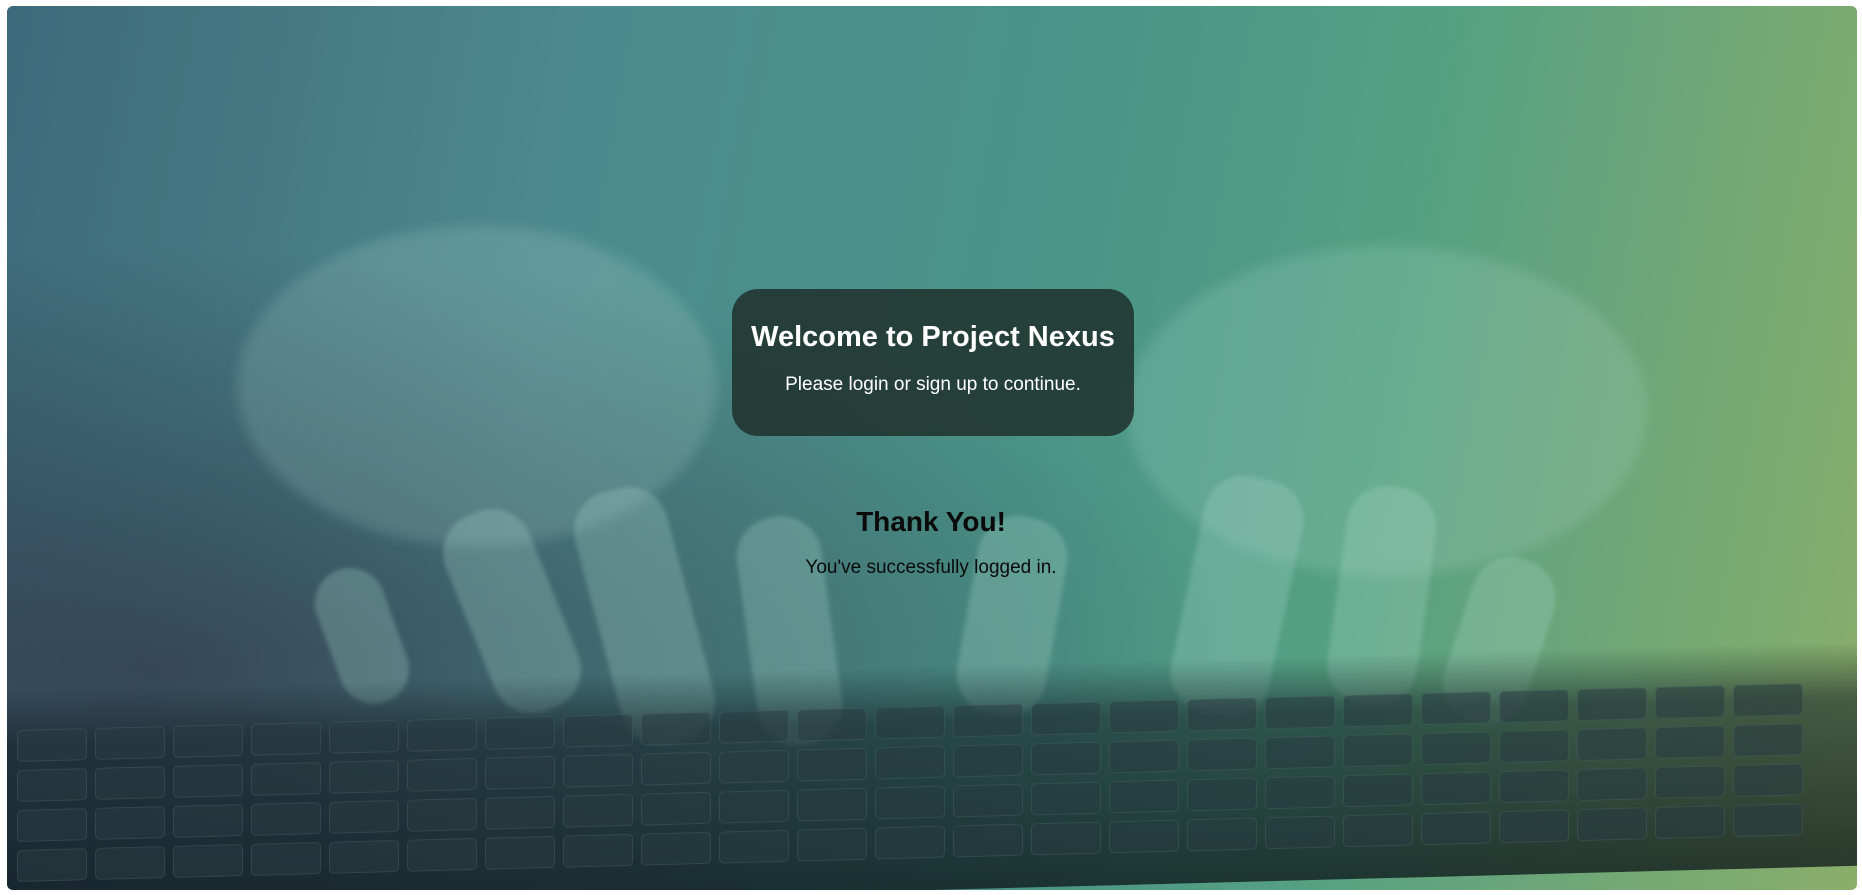 The width and height of the screenshot is (1862, 895). Describe the element at coordinates (931, 521) in the screenshot. I see `confirmation-title: Thank You!` at that location.